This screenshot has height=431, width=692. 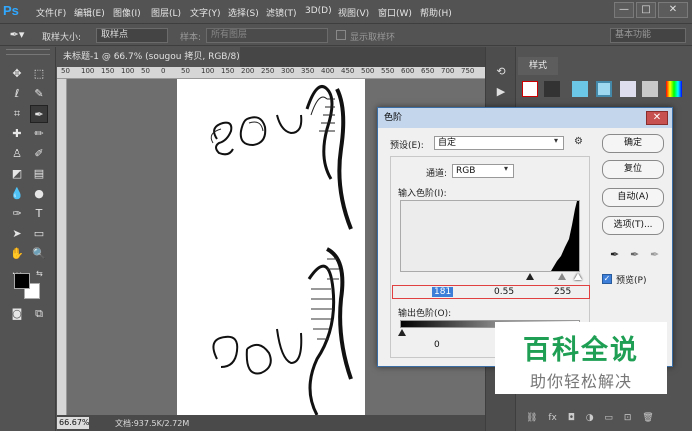 What do you see at coordinates (538, 66) in the screenshot?
I see `tab-styles: 样式` at bounding box center [538, 66].